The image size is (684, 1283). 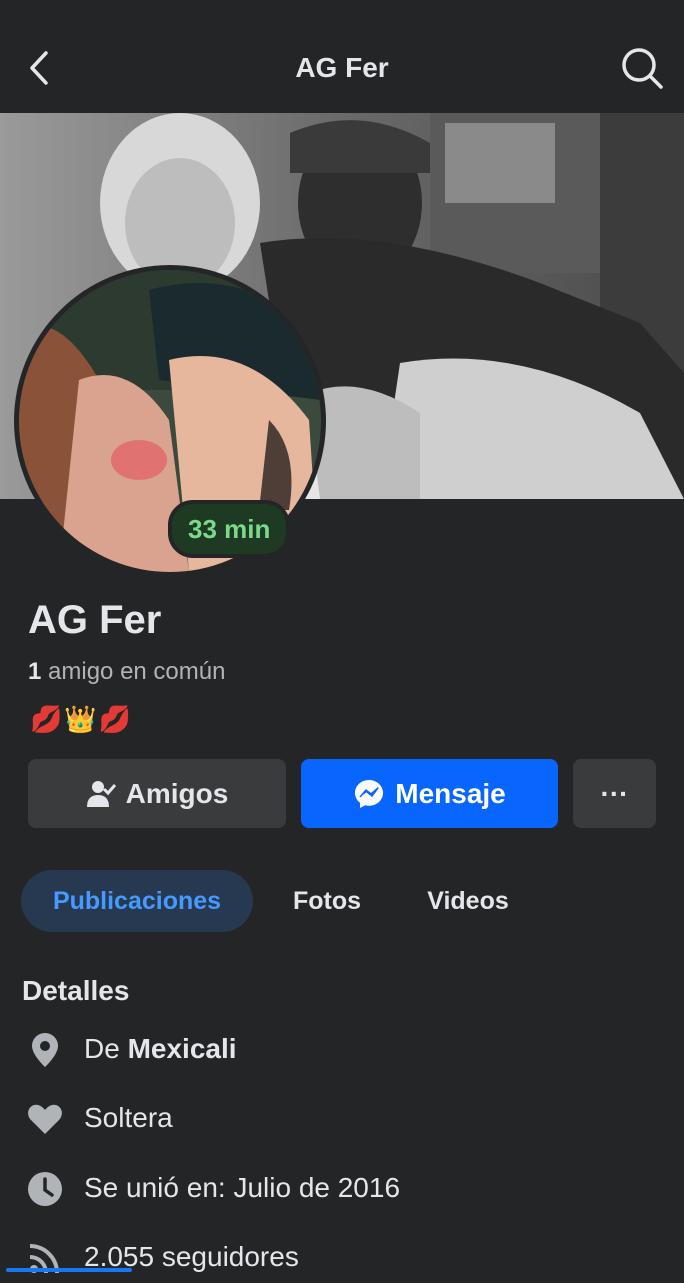 What do you see at coordinates (45, 1189) in the screenshot?
I see `clock-icon` at bounding box center [45, 1189].